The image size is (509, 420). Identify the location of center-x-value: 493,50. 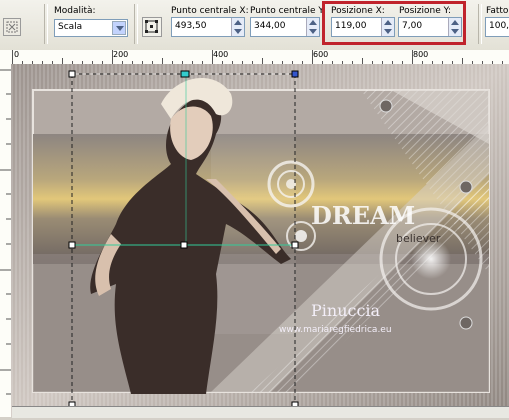
(191, 26).